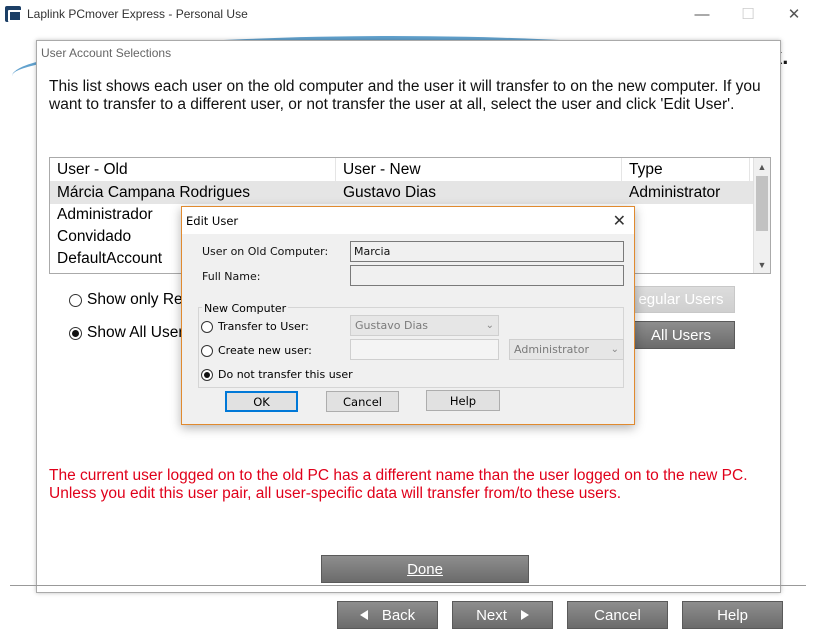 This screenshot has height=635, width=817. I want to click on radio-create-new-user: Create new user:, so click(256, 350).